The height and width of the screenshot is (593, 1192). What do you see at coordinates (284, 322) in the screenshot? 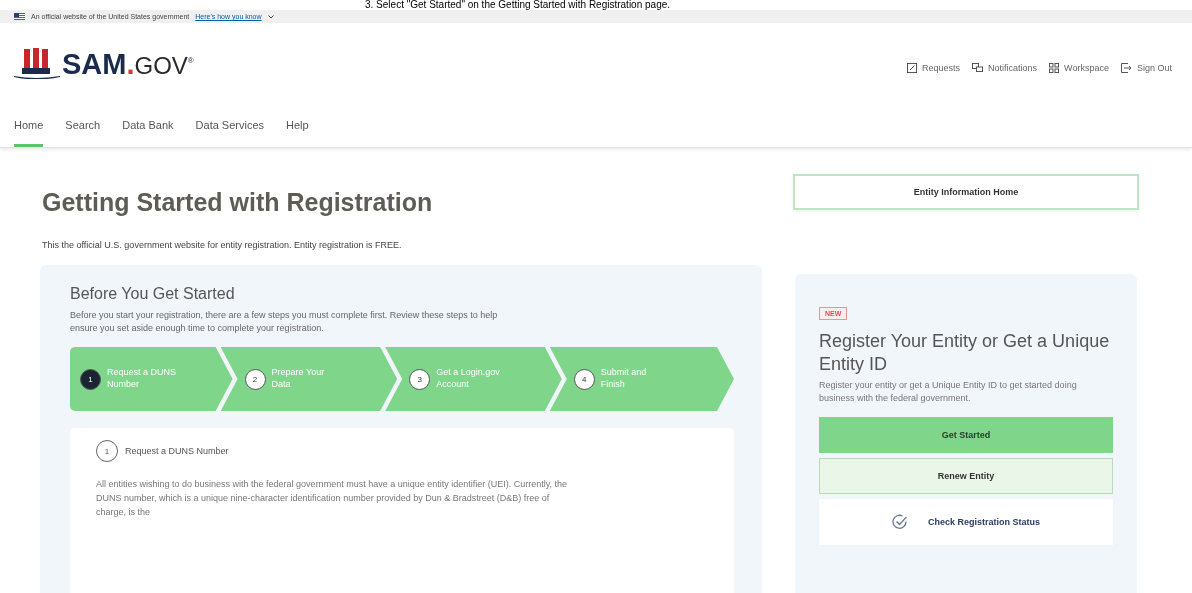
I see `card-description: Before you start your registration, there are a few steps you must complete first. Review these steps to help ensure you set aside enough time to complete your registration.` at bounding box center [284, 322].